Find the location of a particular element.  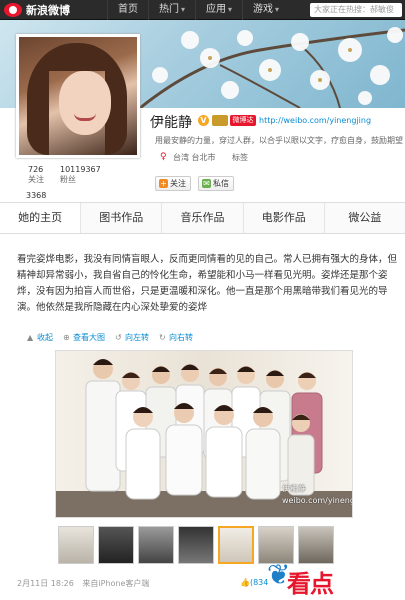

rotate-right-label: 向右转 is located at coordinates (181, 337).